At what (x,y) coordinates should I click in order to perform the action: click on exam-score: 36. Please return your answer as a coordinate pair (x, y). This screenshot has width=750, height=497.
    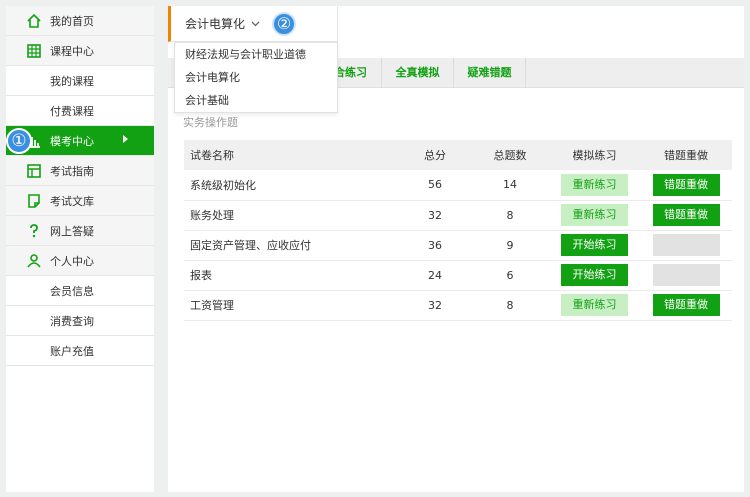
    Looking at the image, I should click on (435, 245).